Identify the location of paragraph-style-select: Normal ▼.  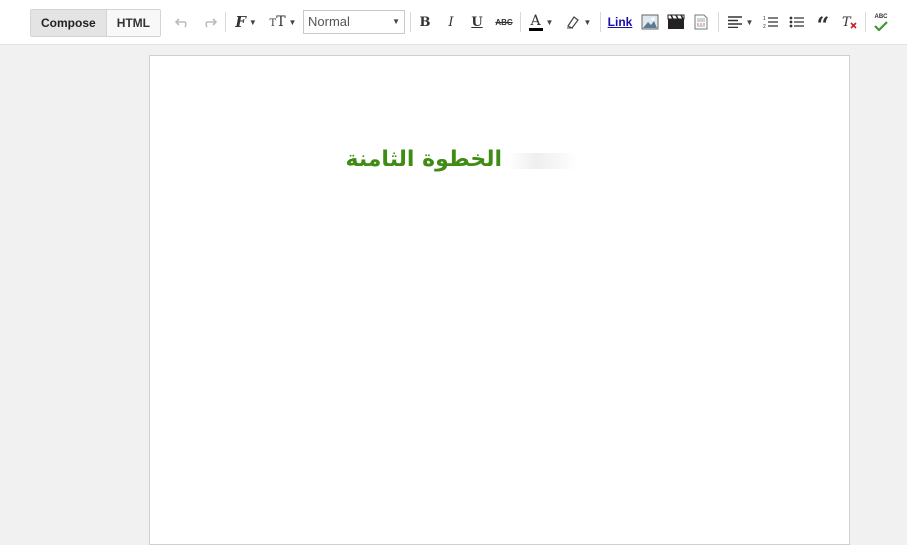
(354, 22).